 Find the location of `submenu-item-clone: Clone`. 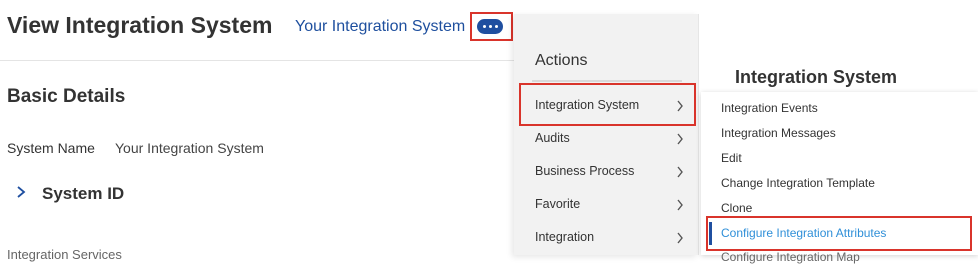

submenu-item-clone: Clone is located at coordinates (736, 208).